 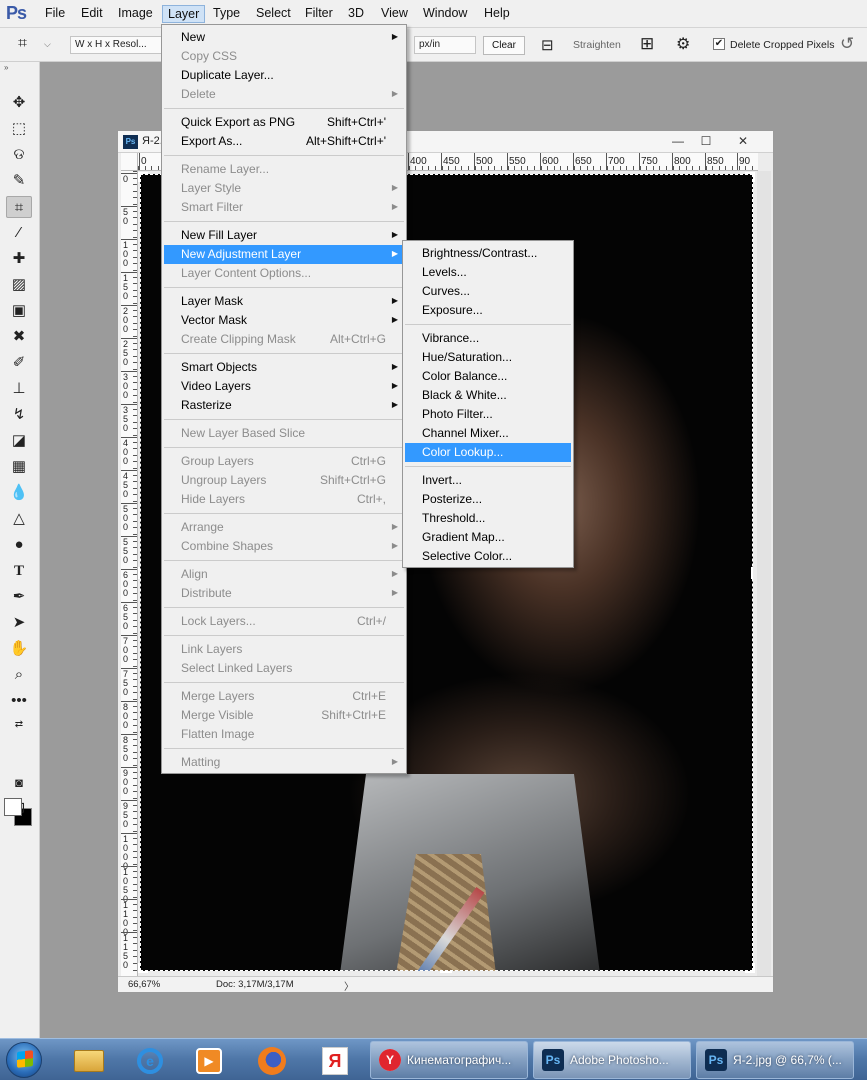 I want to click on quick-select-tool-icon: ✎, so click(x=19, y=181).